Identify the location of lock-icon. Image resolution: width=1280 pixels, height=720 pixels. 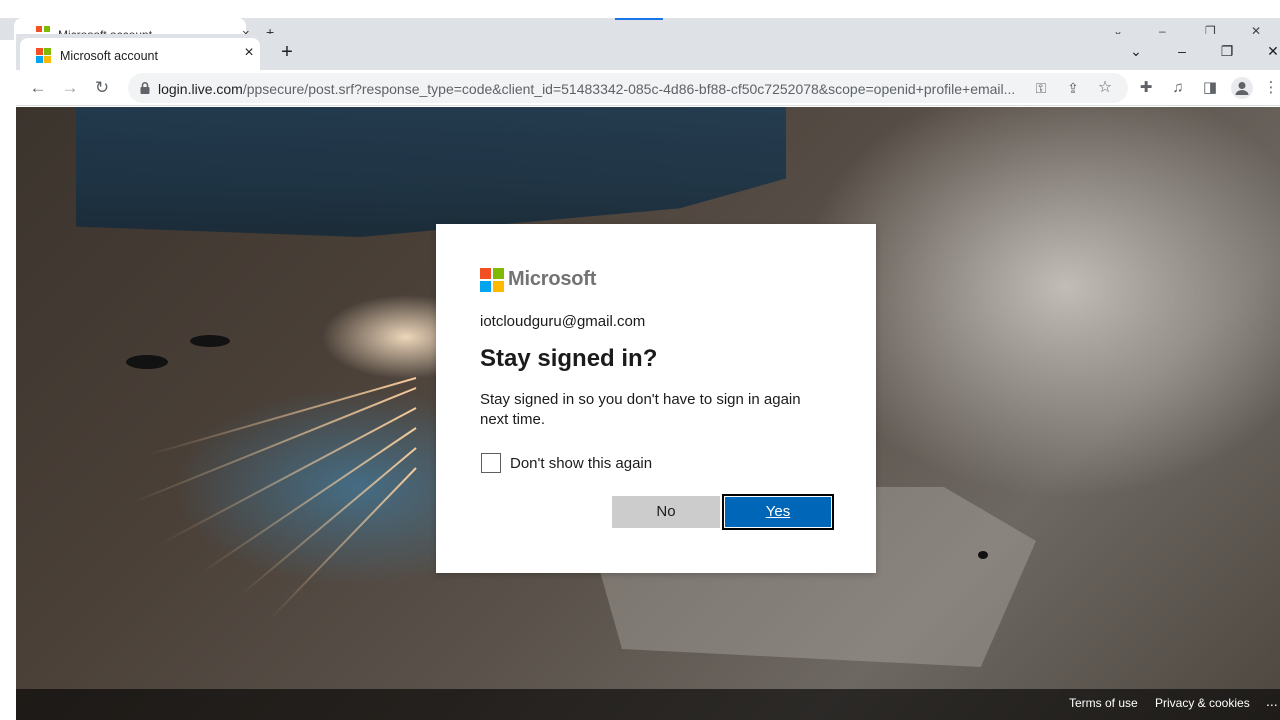
(145, 88).